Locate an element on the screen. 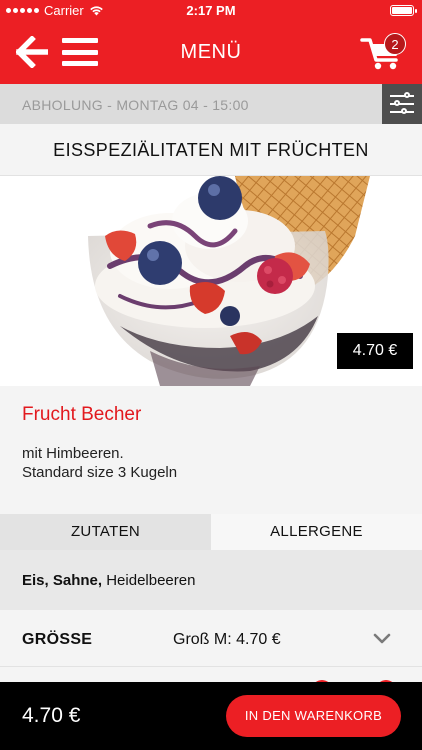  pickup-bar: ABHOLUNG - MONTAG 04 - 15:00 is located at coordinates (211, 104).